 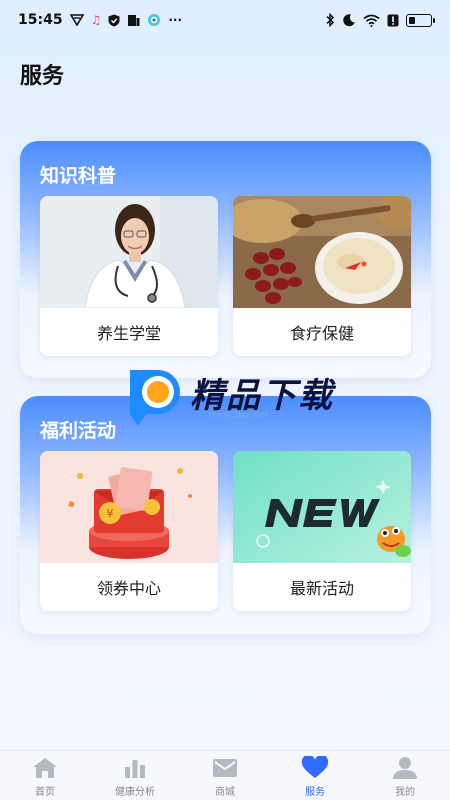 I want to click on watermark-logo-icon, so click(x=155, y=398).